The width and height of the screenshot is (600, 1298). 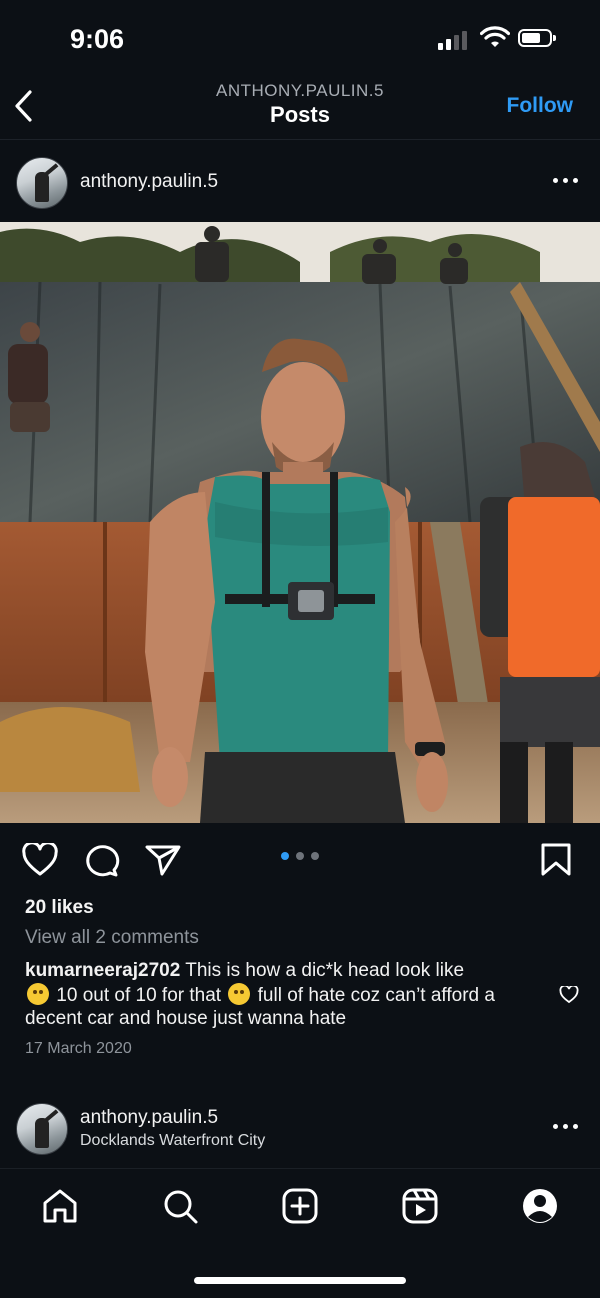 What do you see at coordinates (325, 970) in the screenshot?
I see `comment-part-1: This is how a dic*k head look like` at bounding box center [325, 970].